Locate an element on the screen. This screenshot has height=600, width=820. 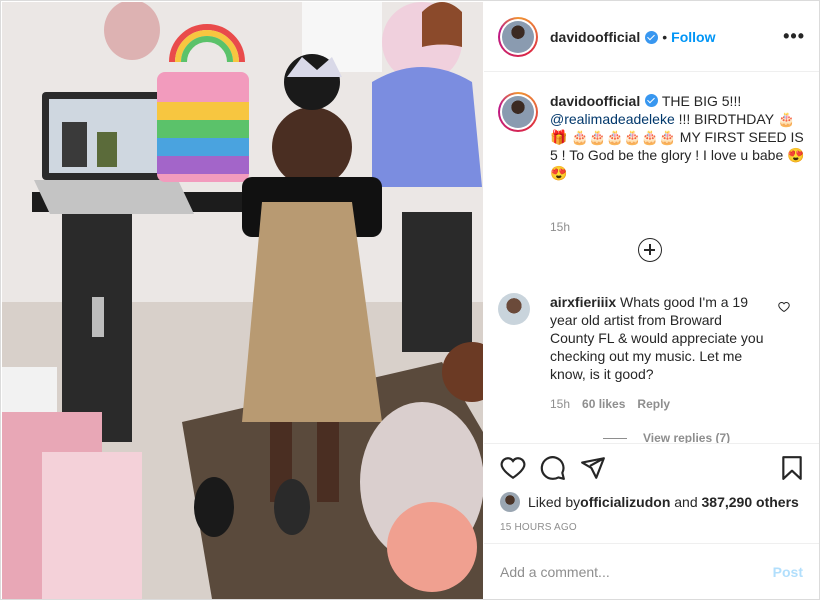
comment-composer: Post is located at coordinates (651, 571).